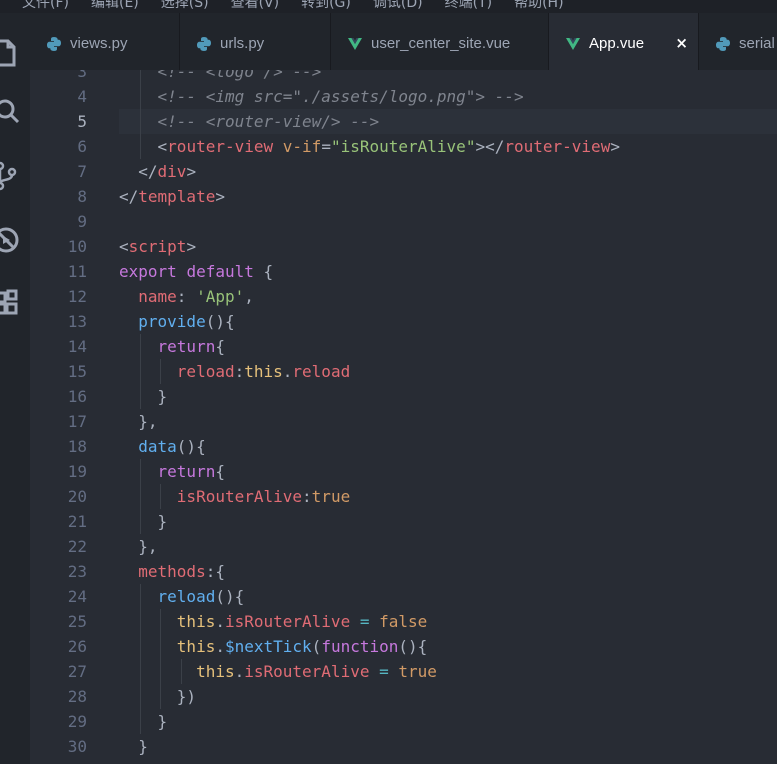 The image size is (777, 764). What do you see at coordinates (738, 41) in the screenshot?
I see `tab-serial: serial` at bounding box center [738, 41].